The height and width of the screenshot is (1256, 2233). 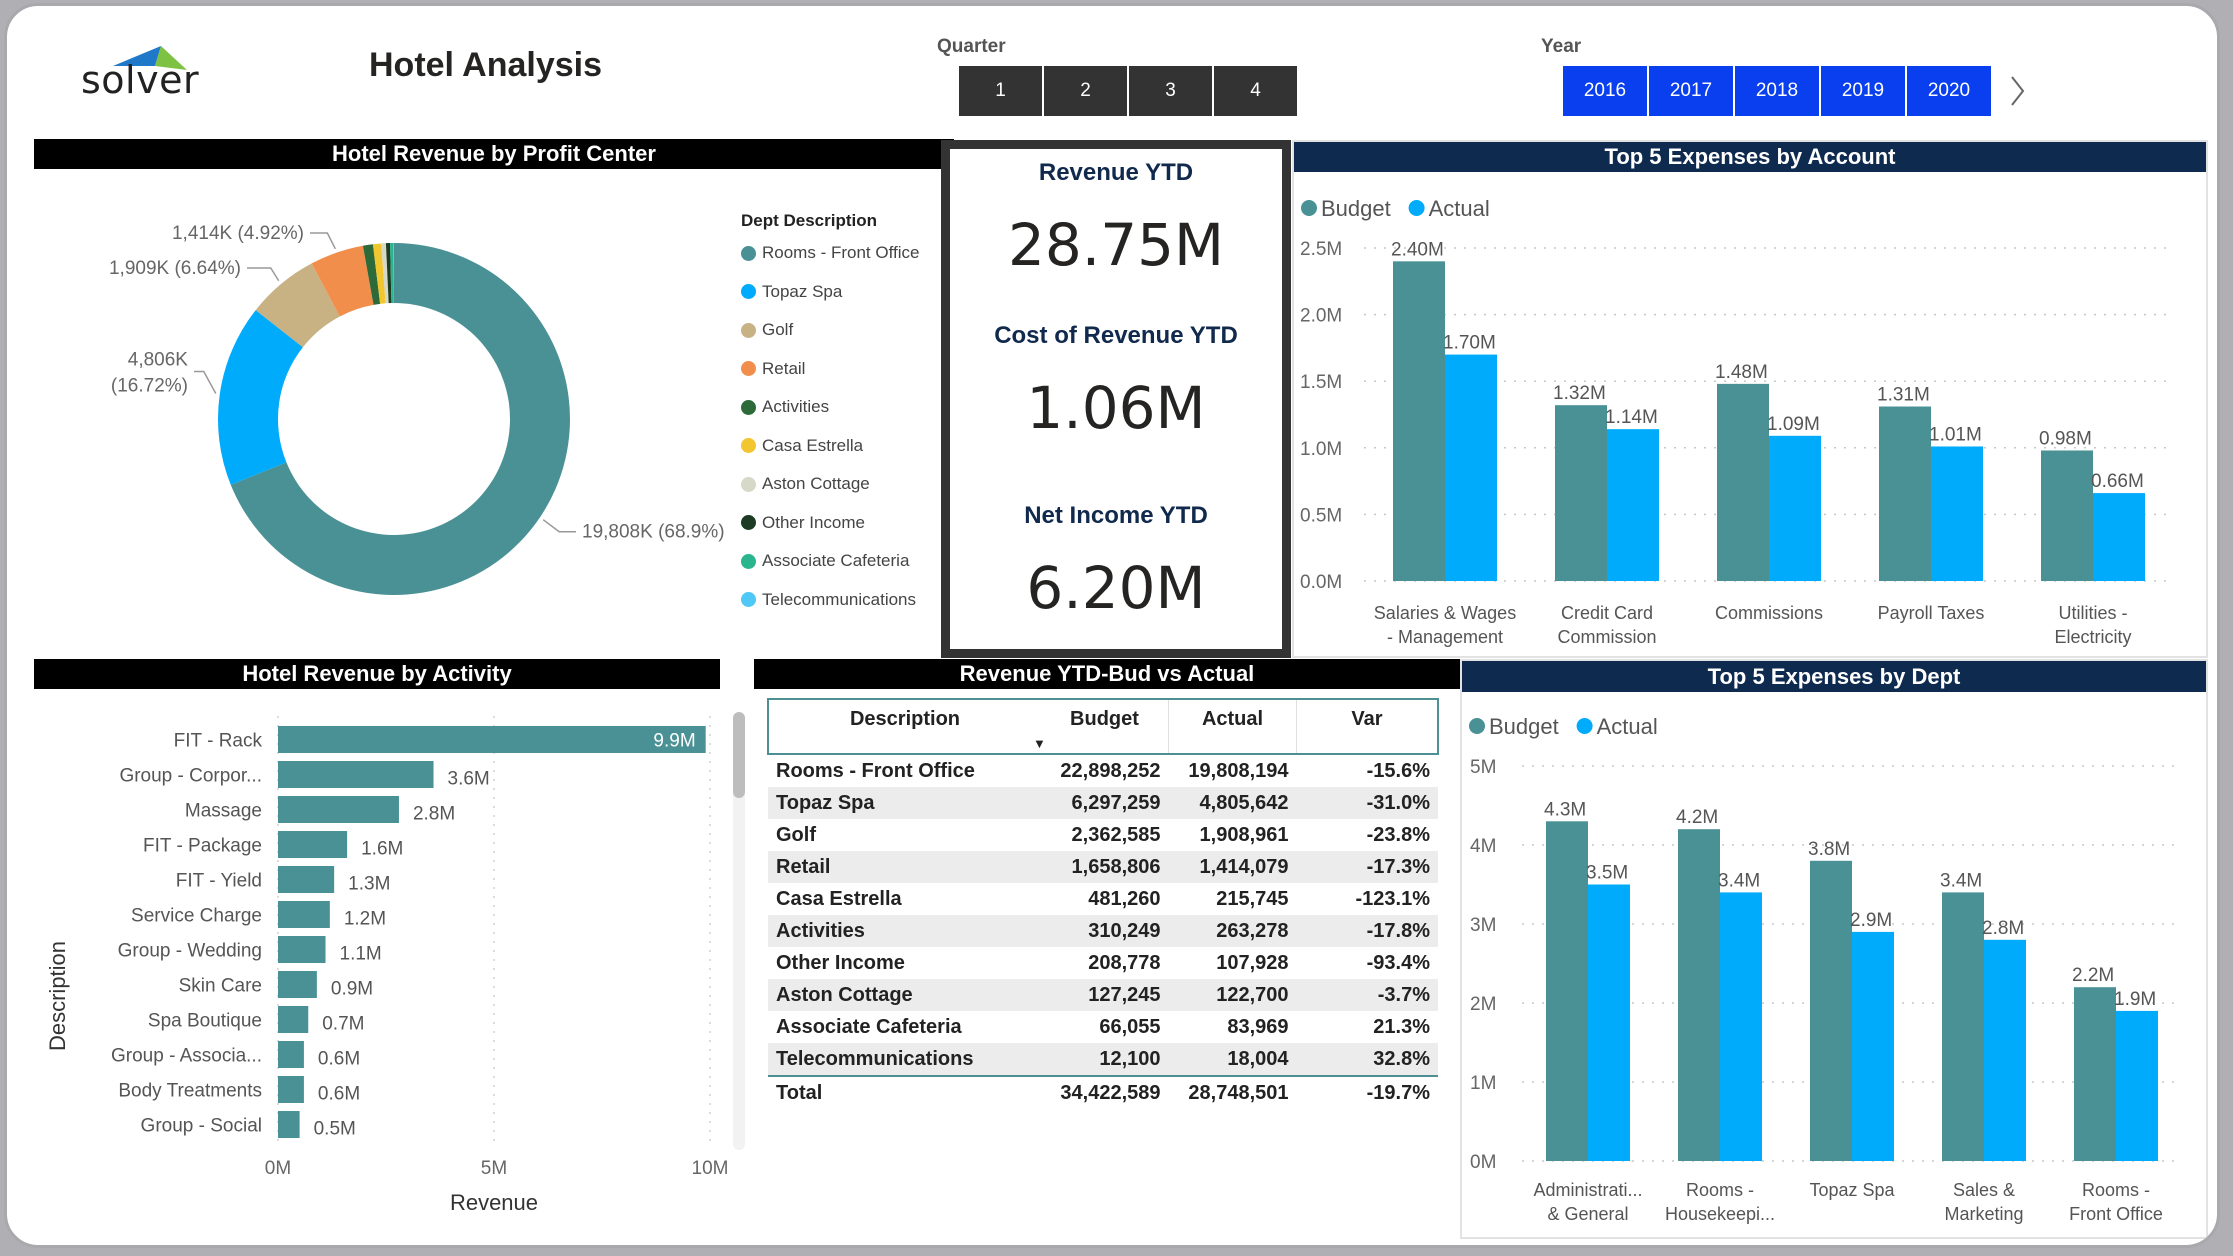 What do you see at coordinates (904, 726) in the screenshot?
I see `column-header-description: Description` at bounding box center [904, 726].